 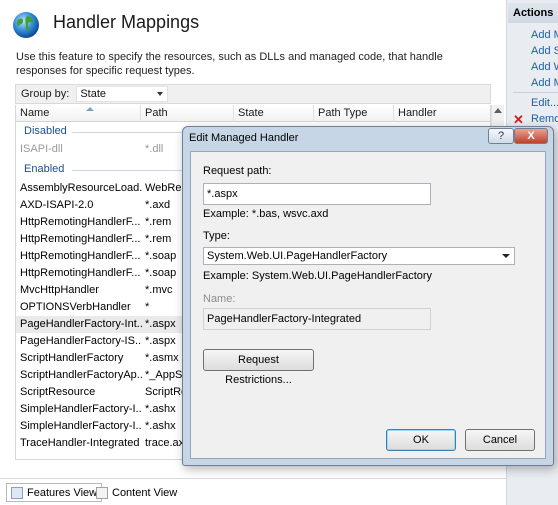 What do you see at coordinates (442, 113) in the screenshot?
I see `column-header-handler: Handler` at bounding box center [442, 113].